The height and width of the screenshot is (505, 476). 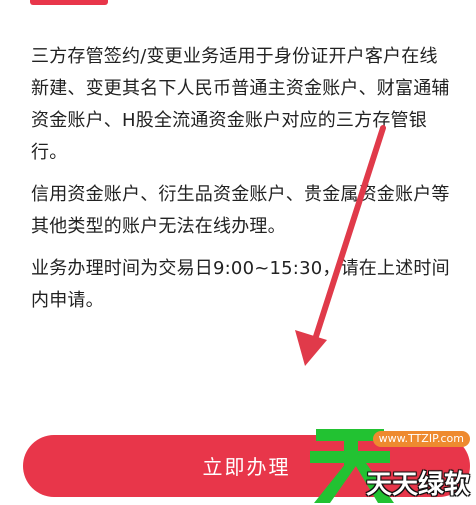 I want to click on info-paragraph-3: 业务办理时间为交易日9:00~15:30，请在上述时间内申请。, so click(x=240, y=284).